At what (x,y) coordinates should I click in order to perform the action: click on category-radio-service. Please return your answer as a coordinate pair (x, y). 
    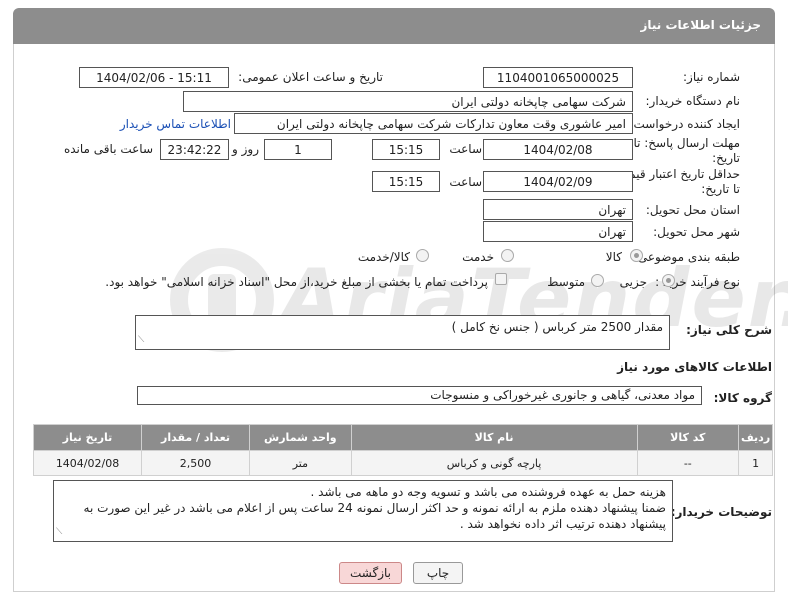
    Looking at the image, I should click on (507, 255).